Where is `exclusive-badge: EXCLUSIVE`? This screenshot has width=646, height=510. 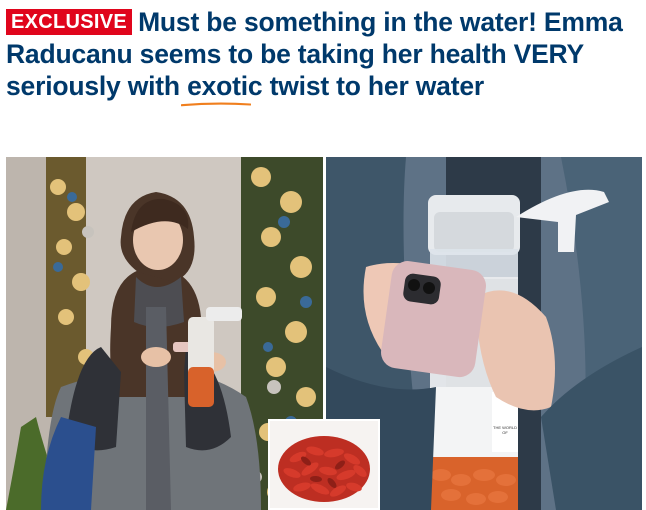
exclusive-badge: EXCLUSIVE is located at coordinates (69, 22).